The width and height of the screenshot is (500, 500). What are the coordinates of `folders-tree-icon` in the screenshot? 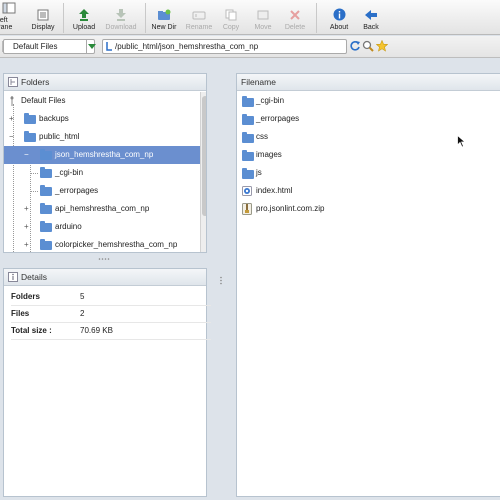 It's located at (13, 82).